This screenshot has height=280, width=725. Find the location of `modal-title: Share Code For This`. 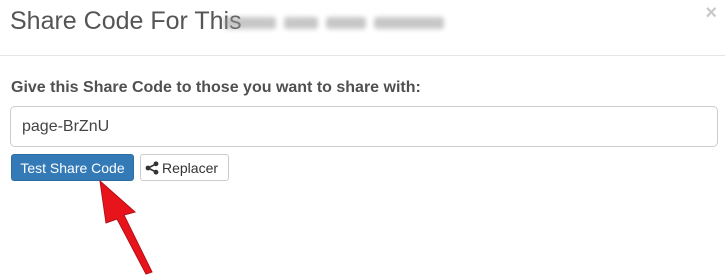

modal-title: Share Code For This is located at coordinates (126, 21).